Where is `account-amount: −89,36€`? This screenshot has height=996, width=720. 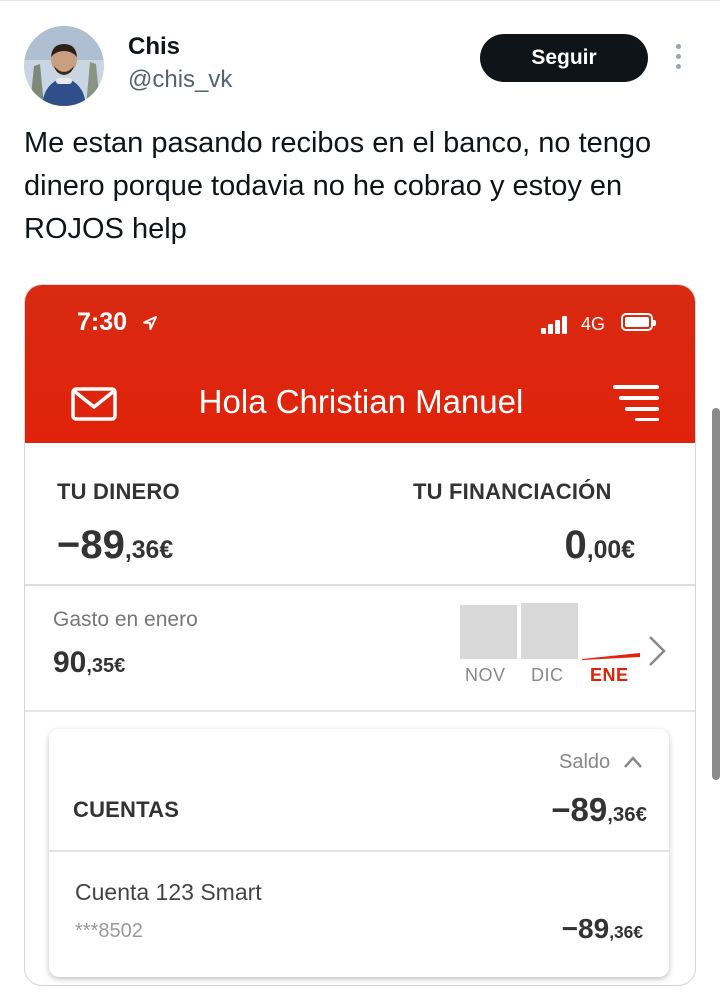 account-amount: −89,36€ is located at coordinates (602, 928).